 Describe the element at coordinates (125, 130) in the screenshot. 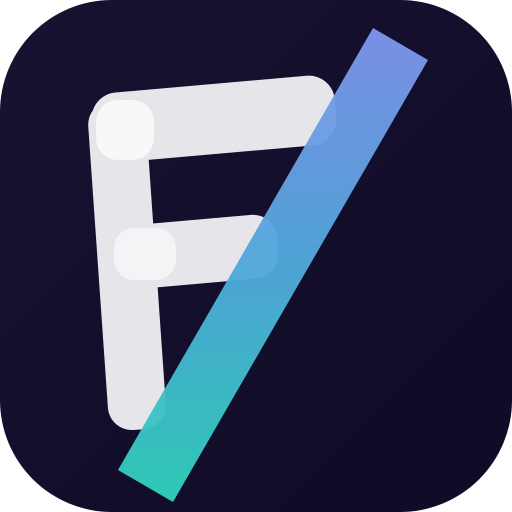

I see `letter-f-top-joint-highlight` at that location.